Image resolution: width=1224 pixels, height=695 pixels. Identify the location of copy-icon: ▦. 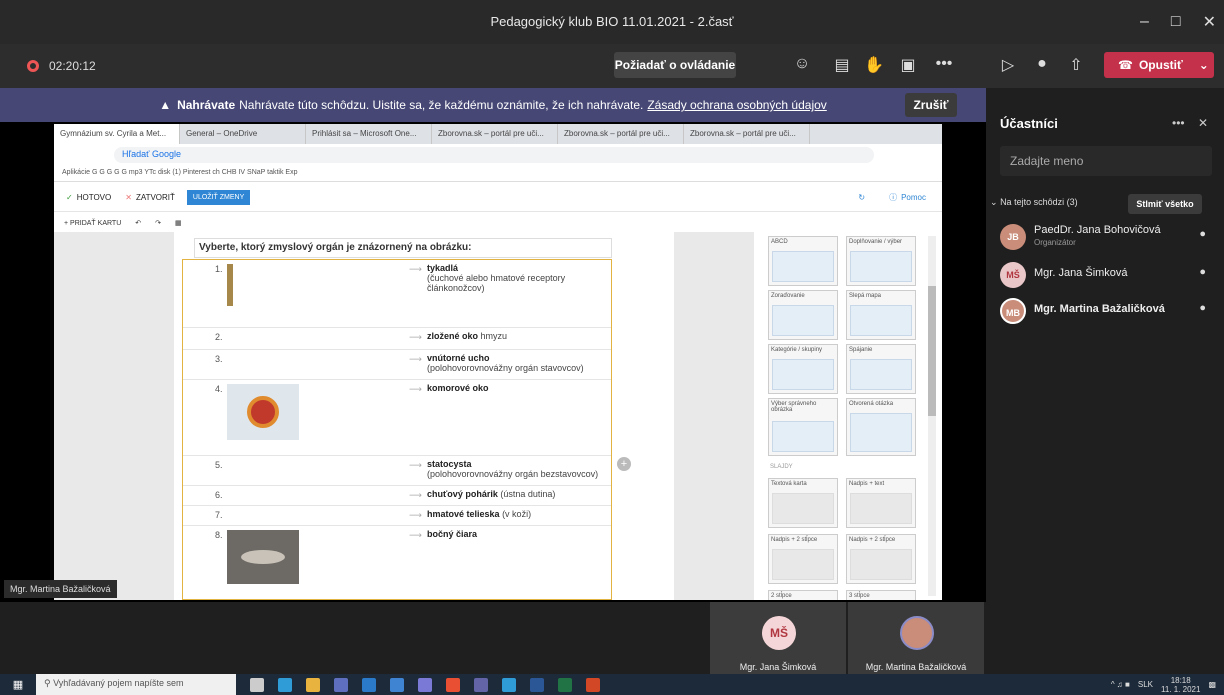
(178, 223).